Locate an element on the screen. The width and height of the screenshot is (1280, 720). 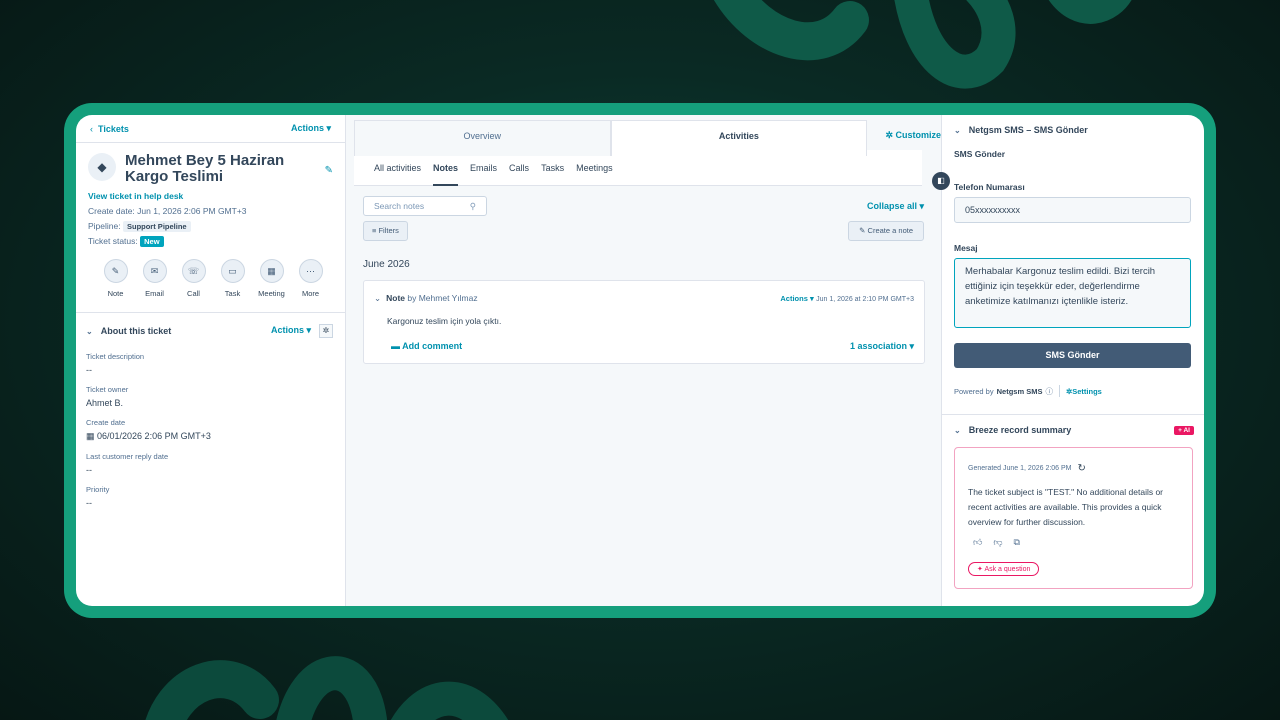
meeting-action-button: ▦ Meeting is located at coordinates (271, 278).